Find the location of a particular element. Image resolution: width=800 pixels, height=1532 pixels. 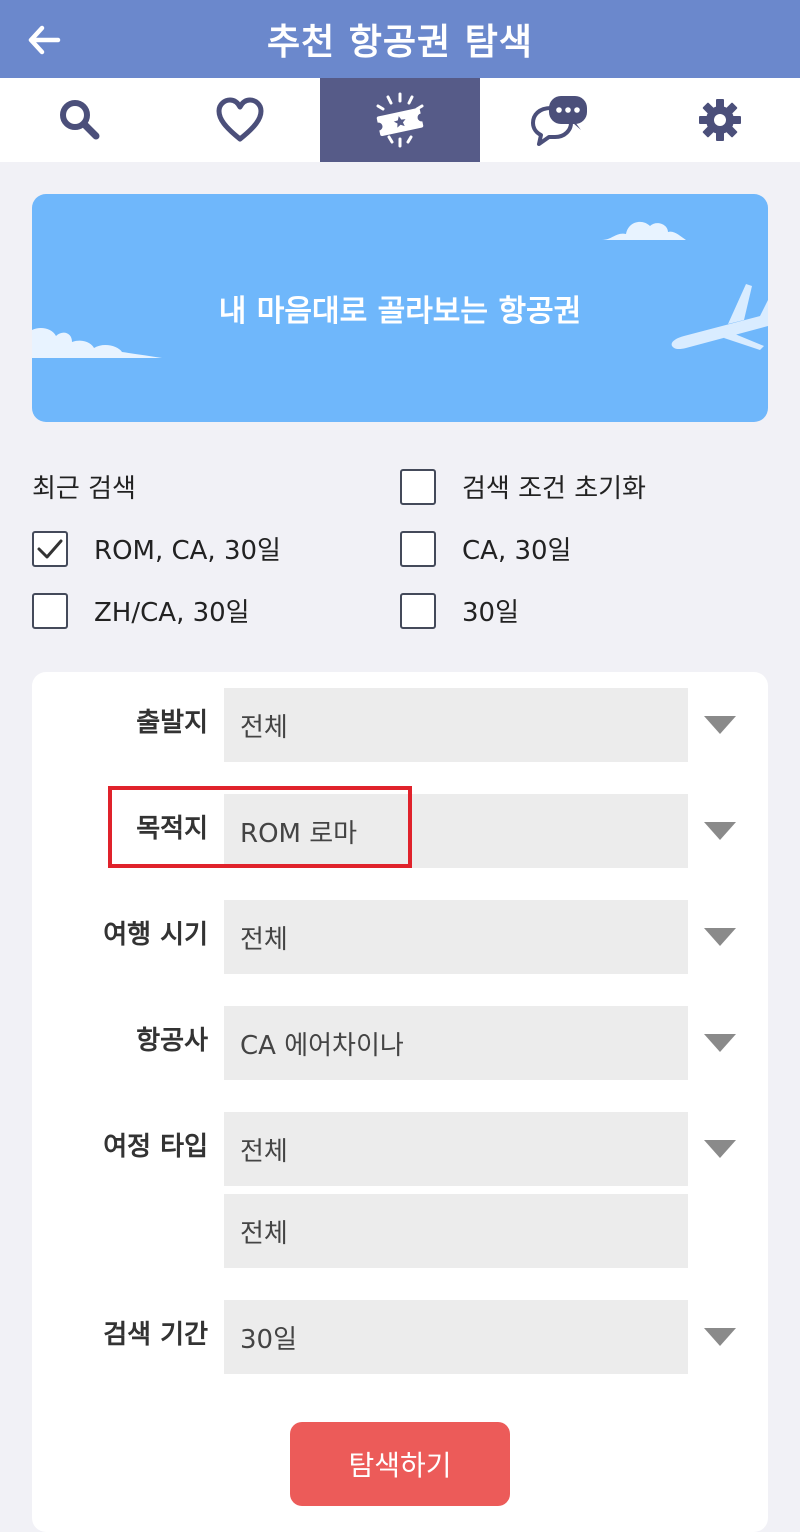

destination-label: 목적지 is located at coordinates (172, 829).